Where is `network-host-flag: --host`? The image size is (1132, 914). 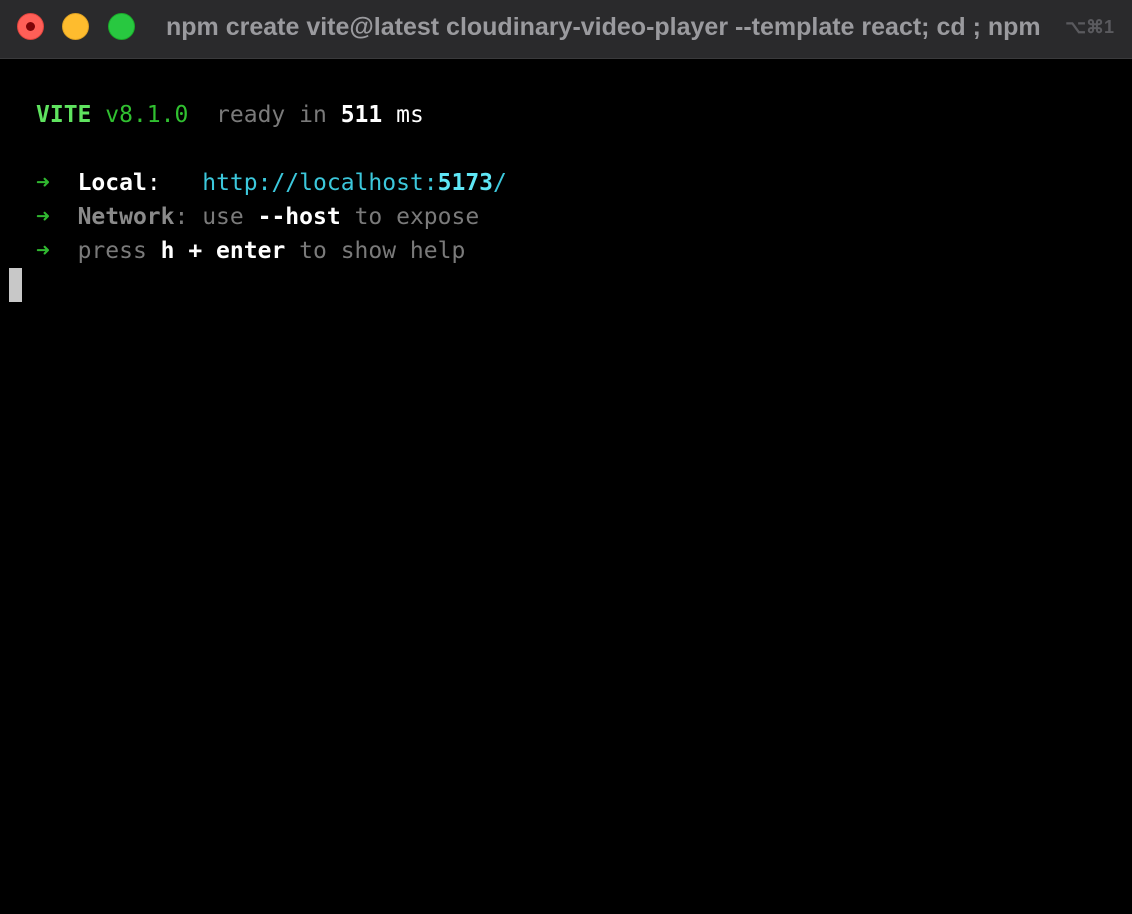
network-host-flag: --host is located at coordinates (299, 217).